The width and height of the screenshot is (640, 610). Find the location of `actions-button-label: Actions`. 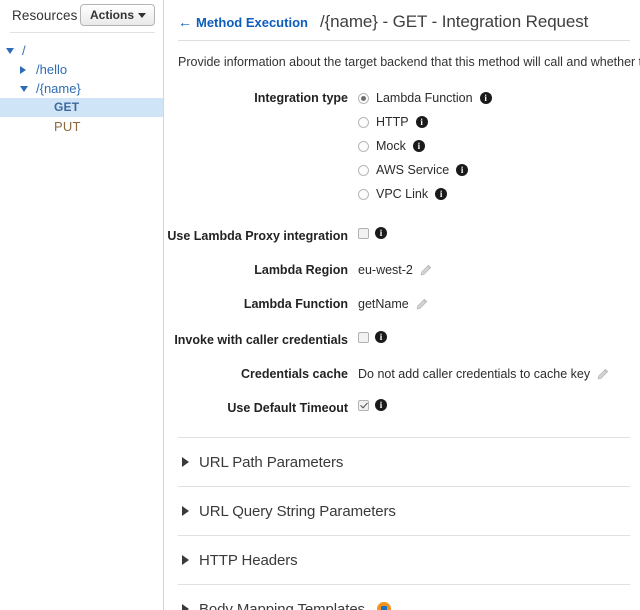

actions-button-label: Actions is located at coordinates (111, 15).